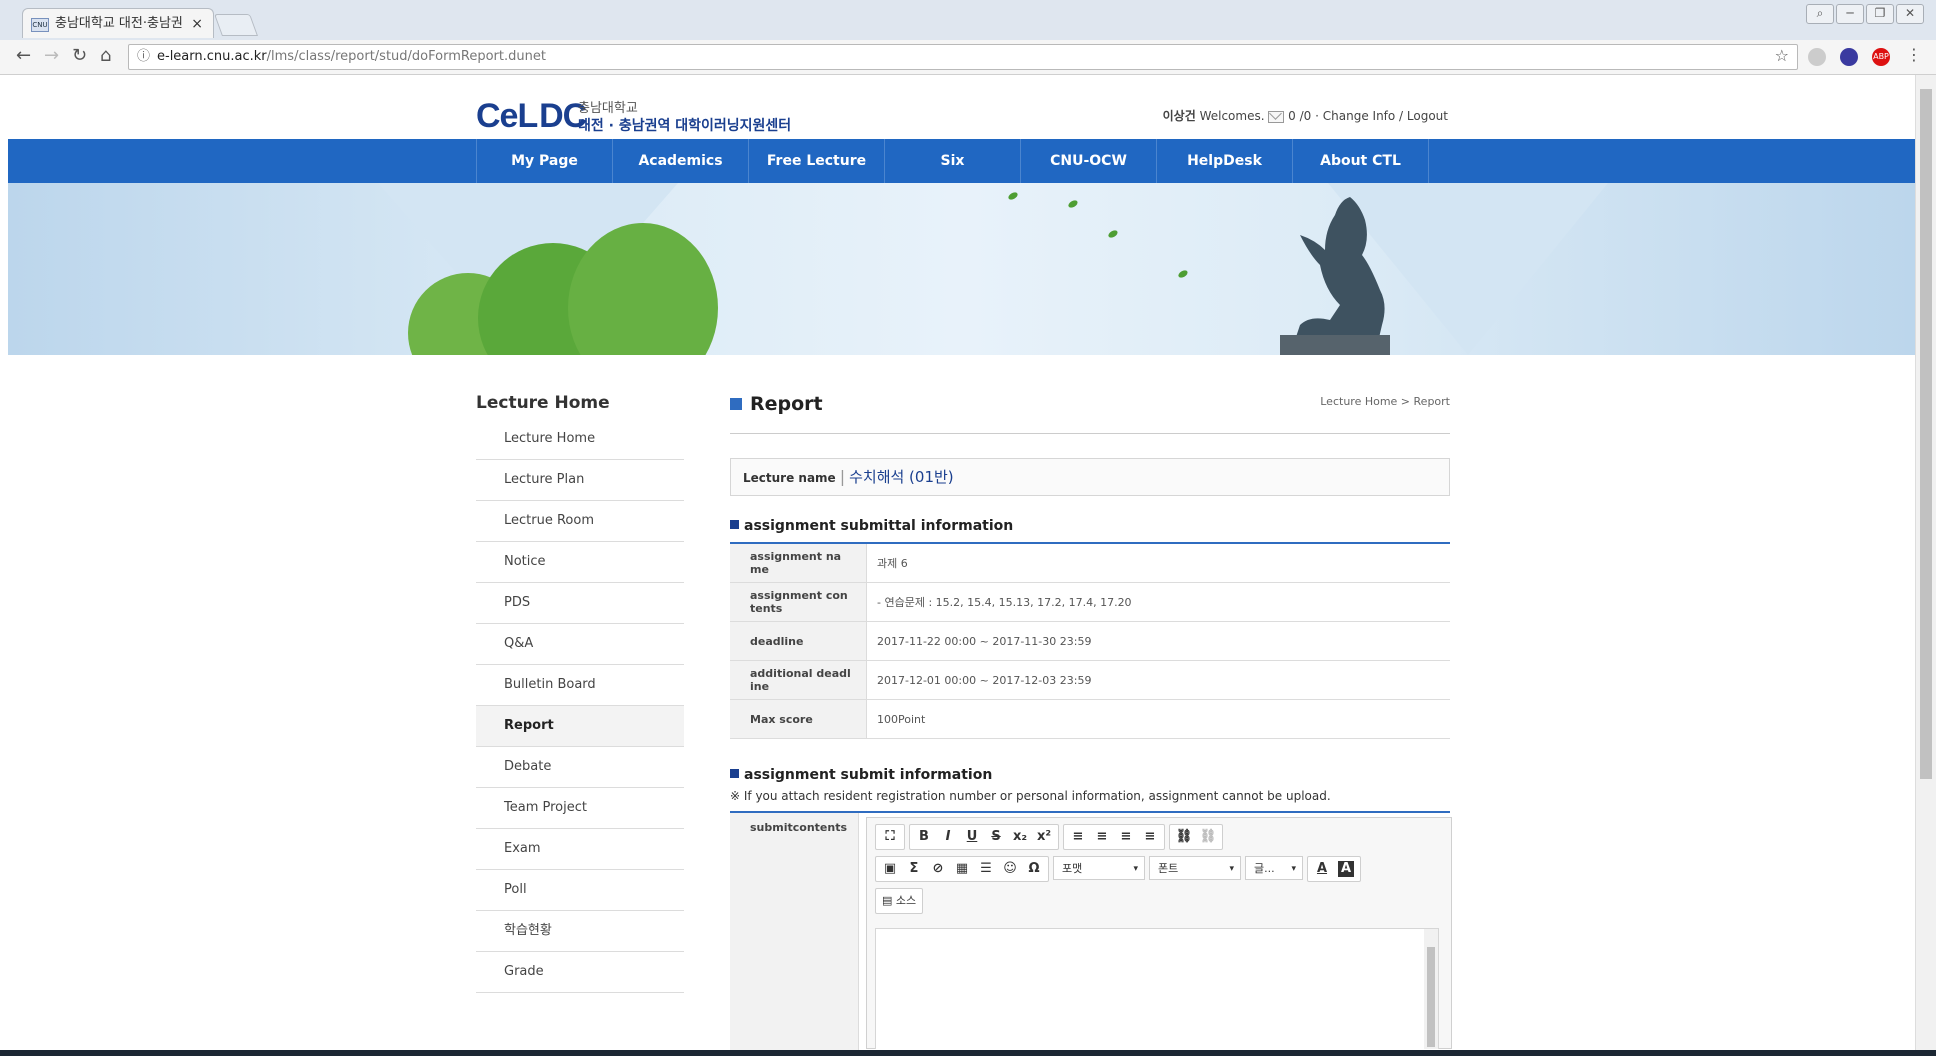 The width and height of the screenshot is (1936, 1056). Describe the element at coordinates (580, 603) in the screenshot. I see `sidebar-item-pds: PDS` at that location.